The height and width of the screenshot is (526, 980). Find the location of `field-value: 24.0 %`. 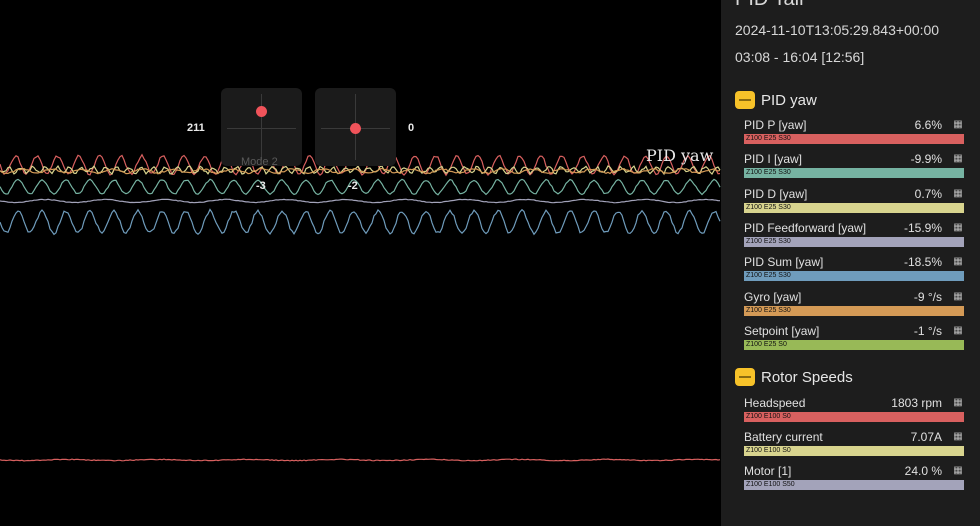

field-value: 24.0 % is located at coordinates (923, 471).